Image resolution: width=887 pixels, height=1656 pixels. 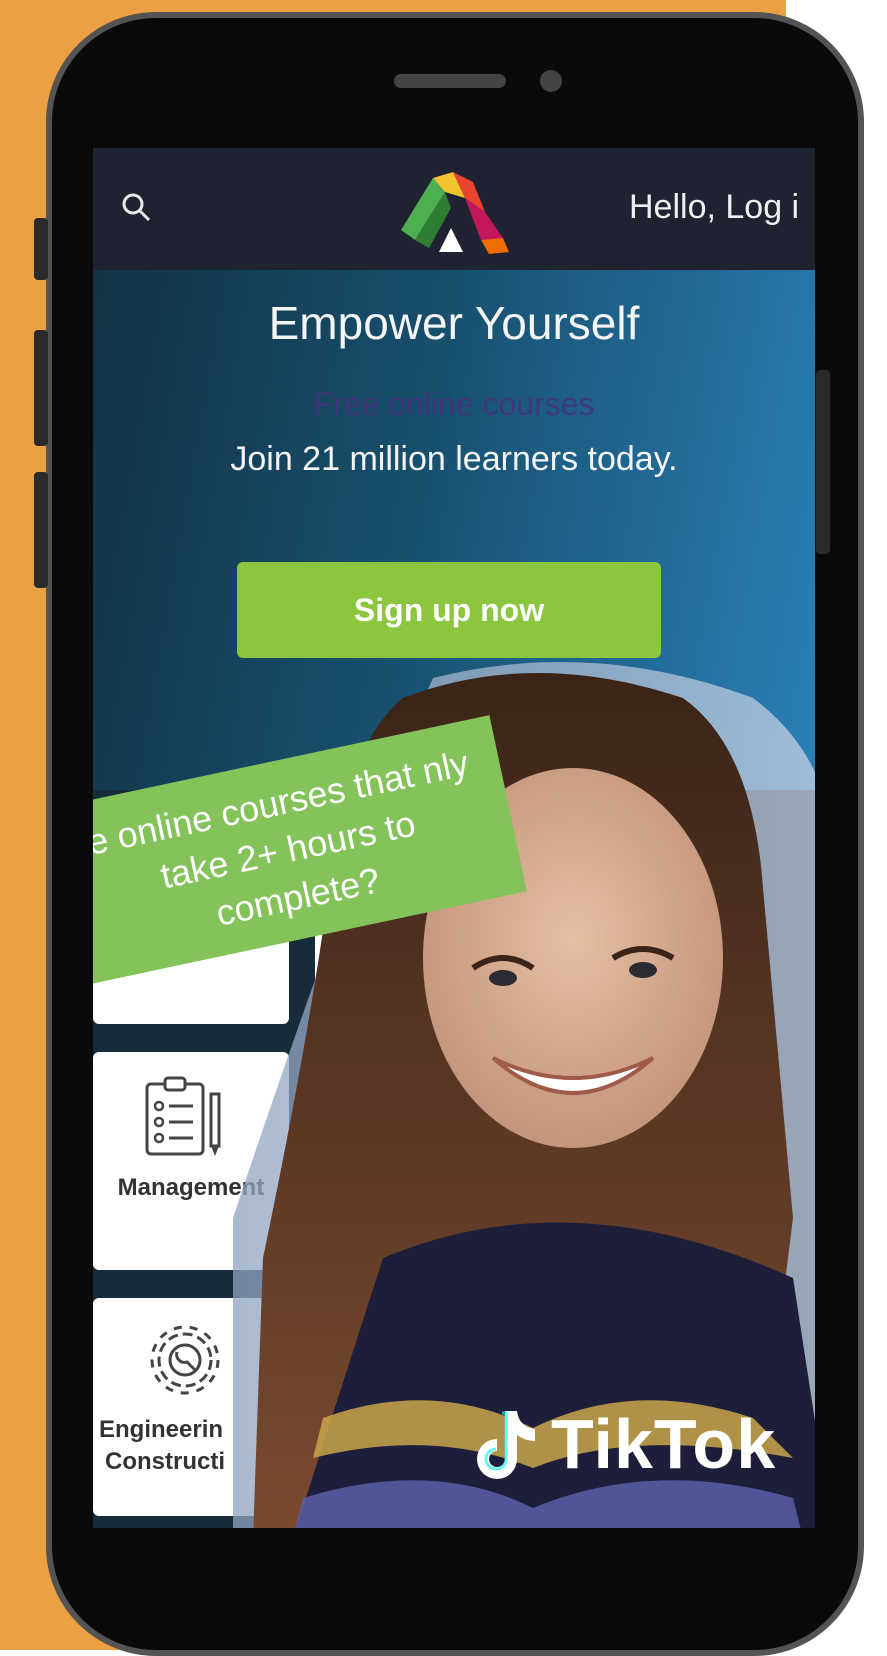 I want to click on tiktok-watermark: TikTok, so click(x=625, y=1444).